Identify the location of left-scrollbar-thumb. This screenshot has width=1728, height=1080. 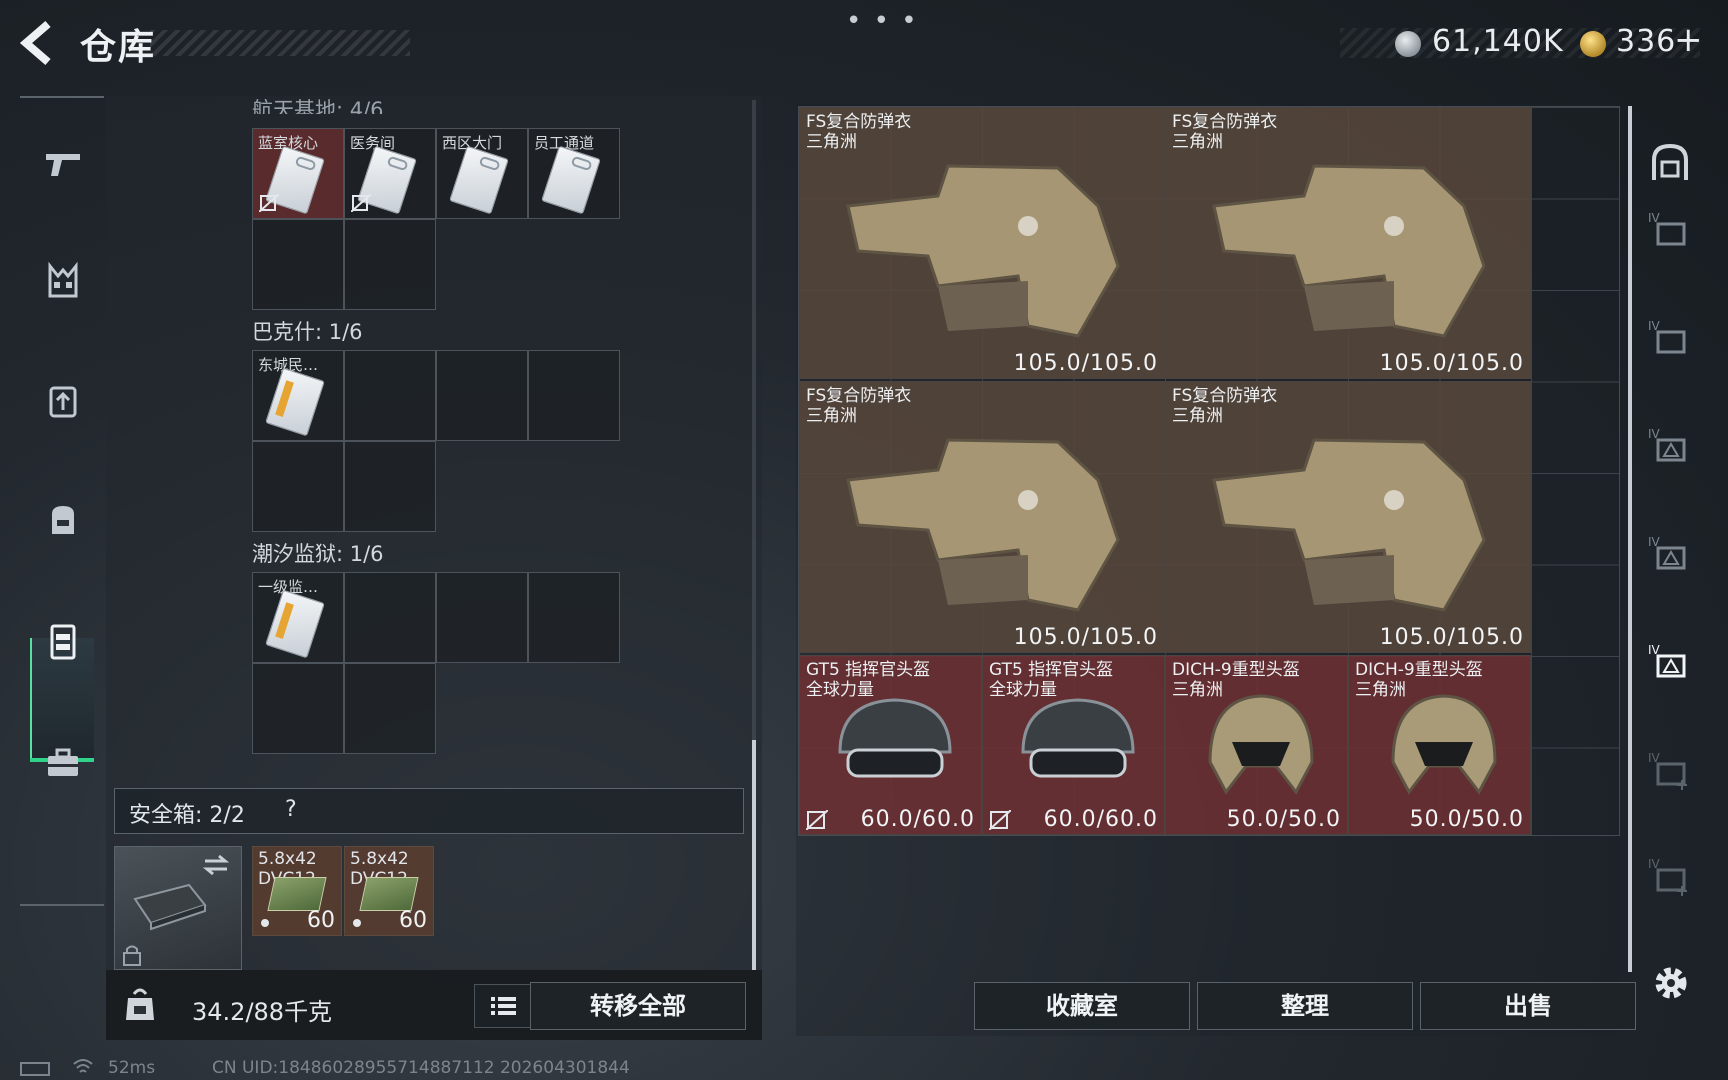
(754, 855).